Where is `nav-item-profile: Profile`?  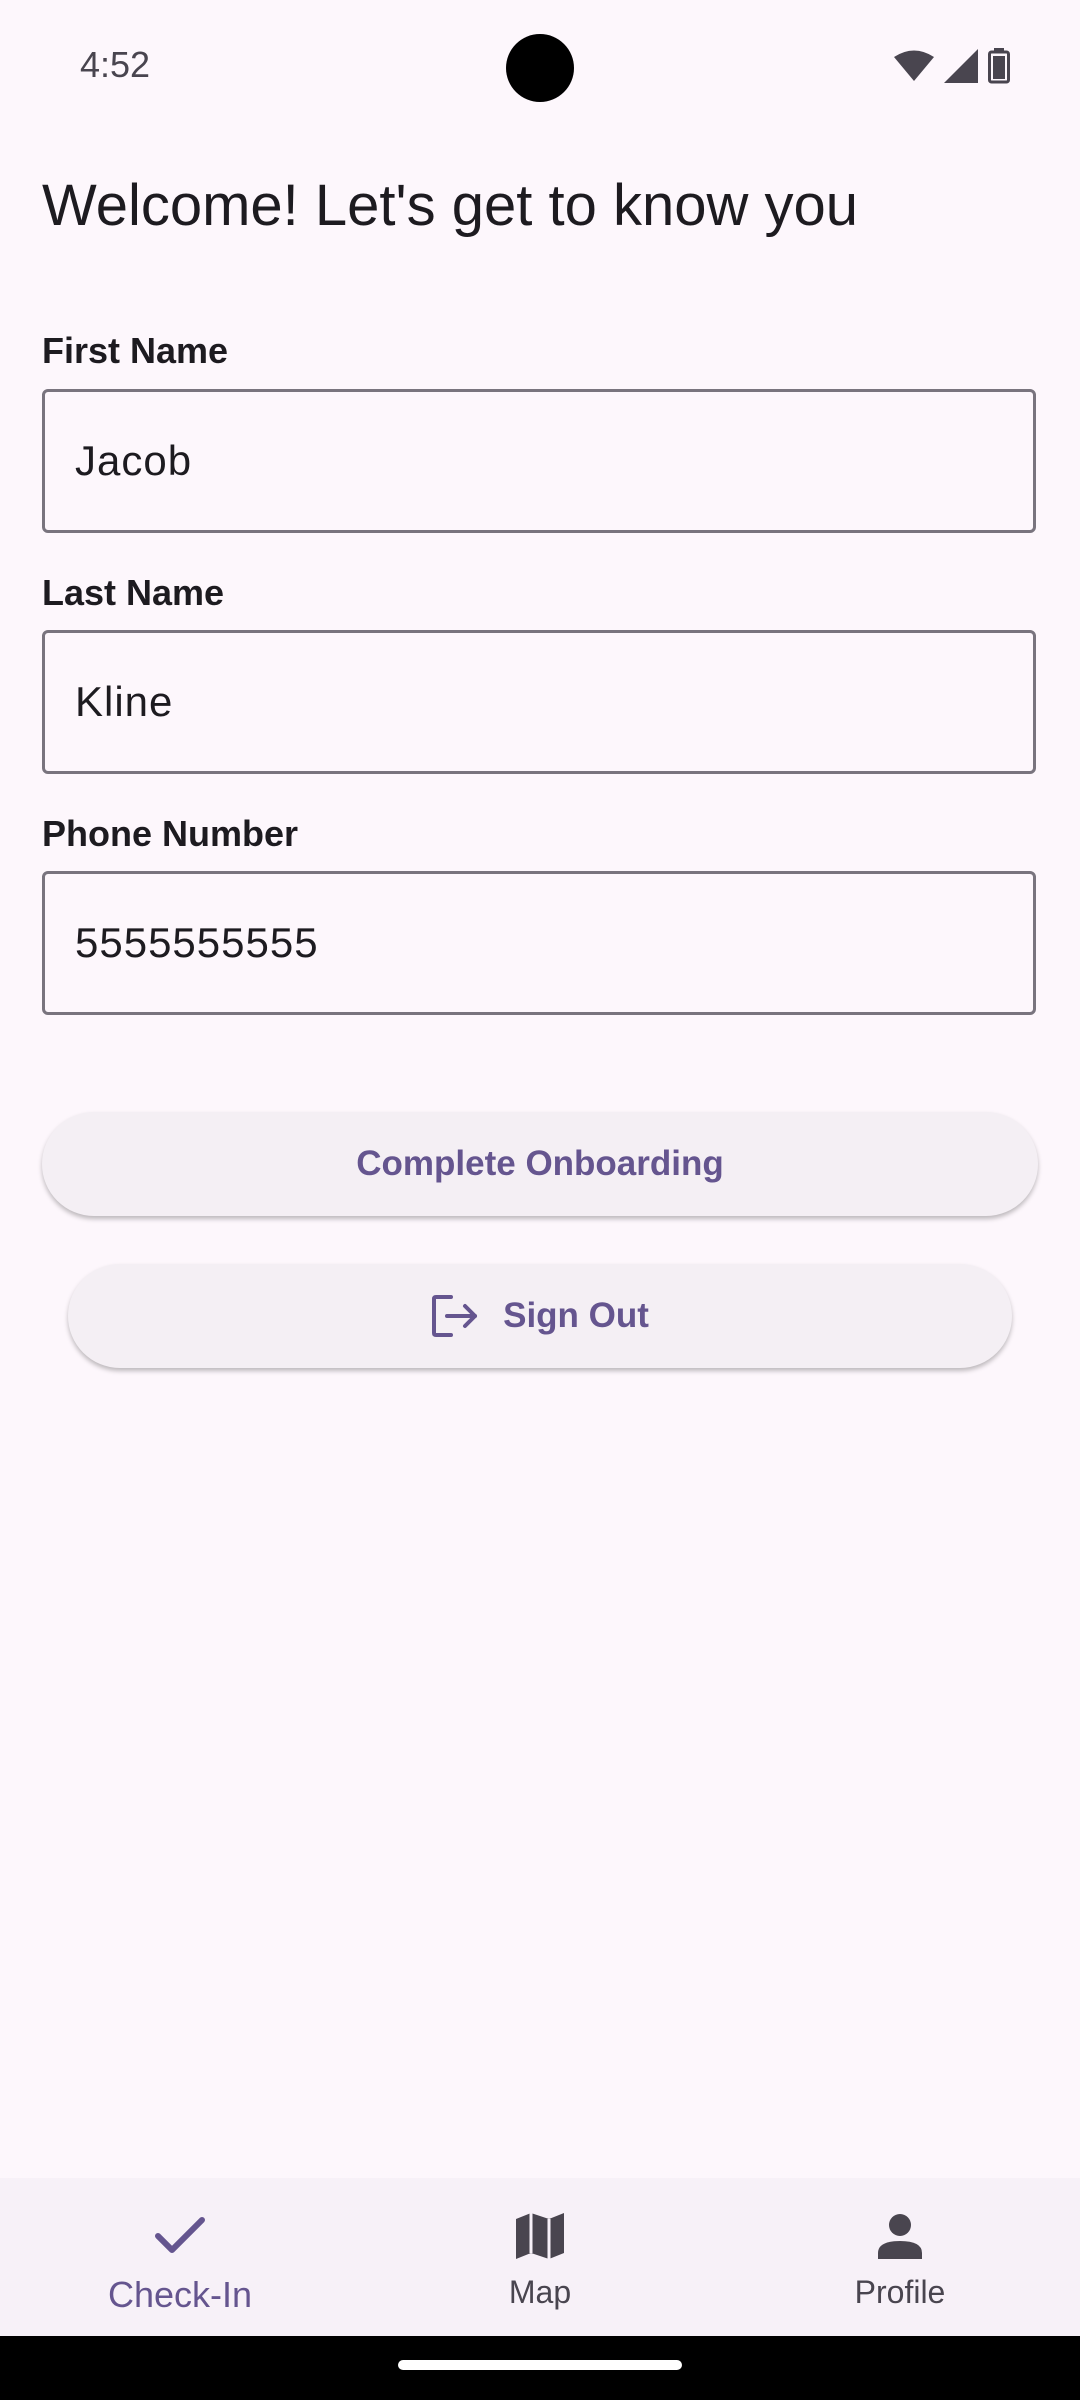 nav-item-profile: Profile is located at coordinates (900, 2257).